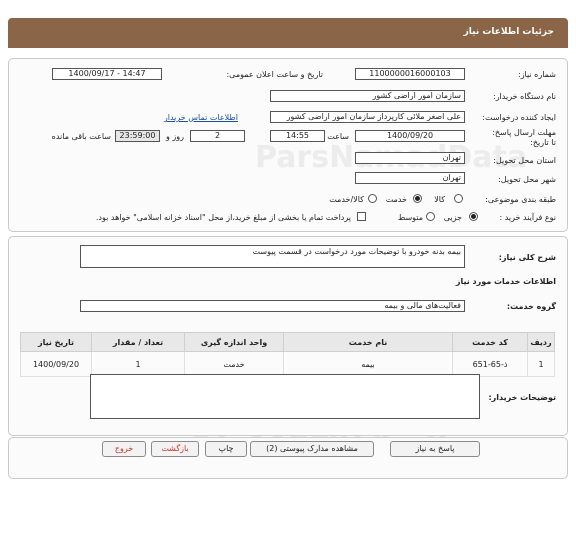 This screenshot has width=576, height=557. I want to click on description-label: شرح کلی نیاز:, so click(527, 257).